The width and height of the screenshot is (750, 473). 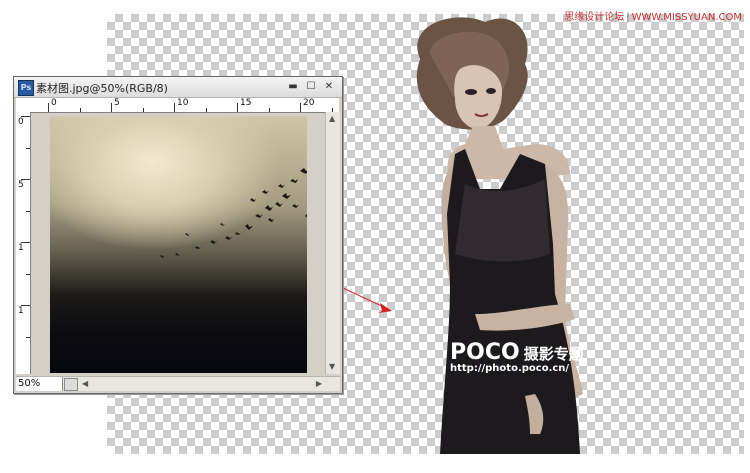 What do you see at coordinates (21, 122) in the screenshot?
I see `ruler-left-label: 0` at bounding box center [21, 122].